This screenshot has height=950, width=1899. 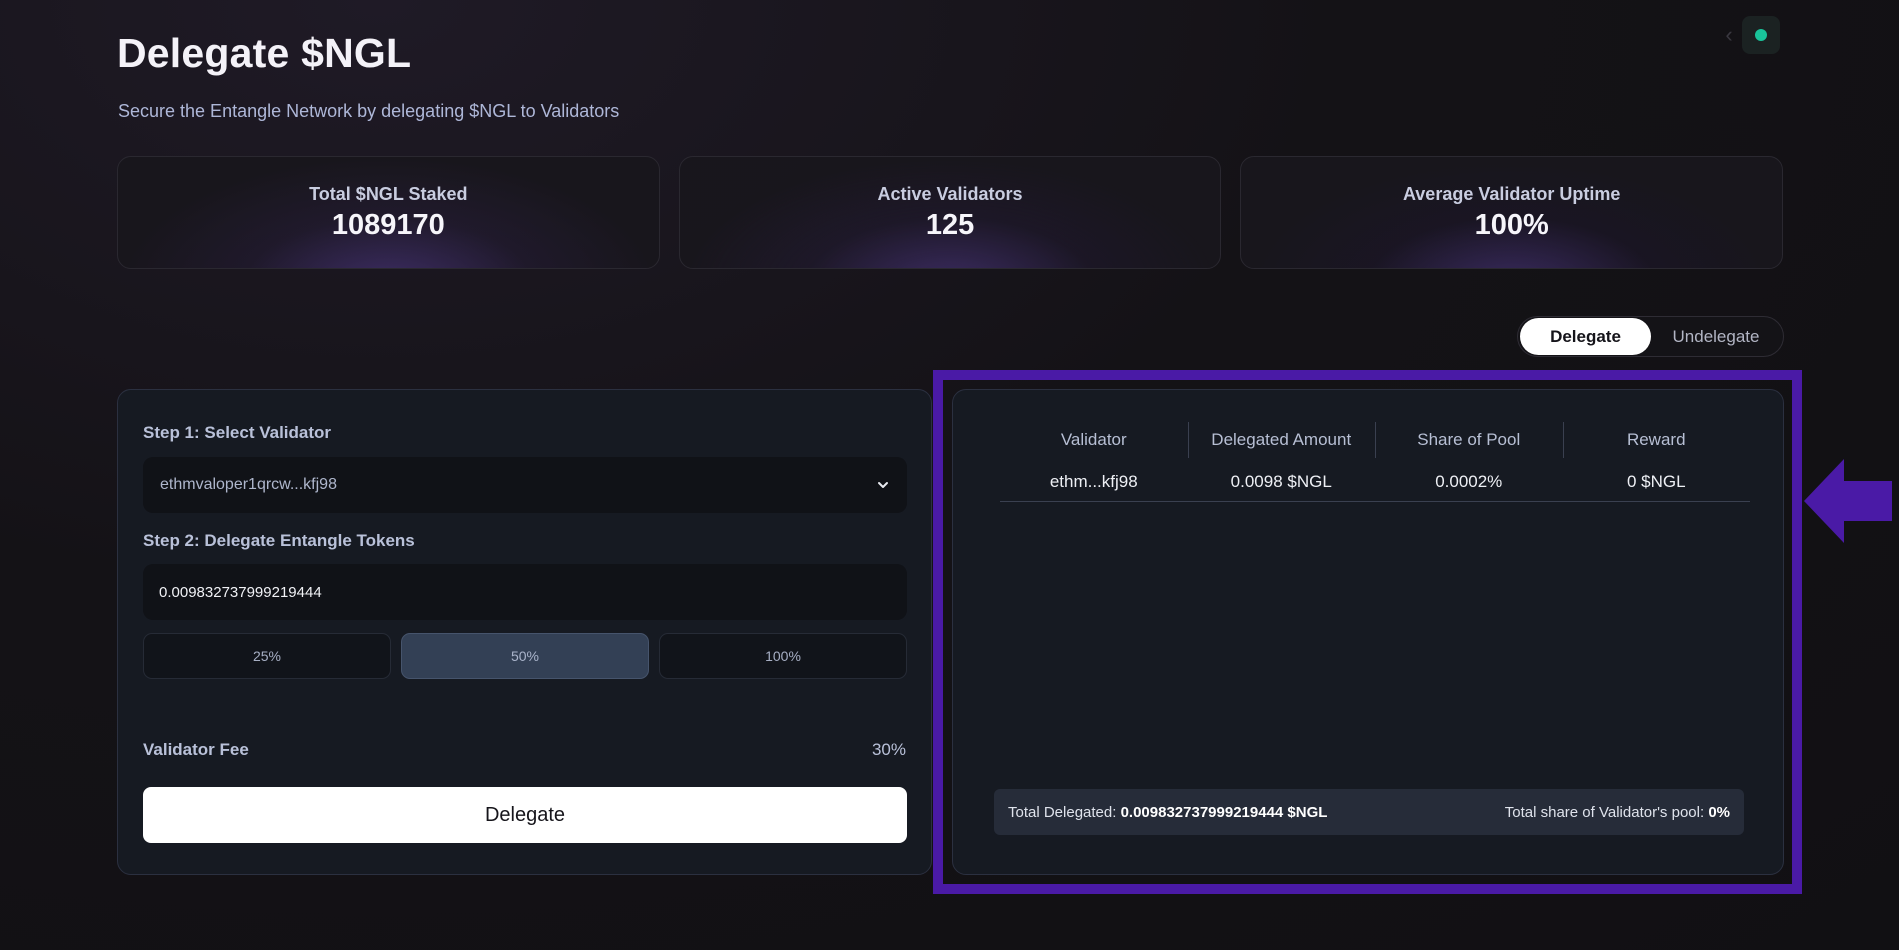 What do you see at coordinates (1585, 336) in the screenshot?
I see `delegate-tab: Delegate` at bounding box center [1585, 336].